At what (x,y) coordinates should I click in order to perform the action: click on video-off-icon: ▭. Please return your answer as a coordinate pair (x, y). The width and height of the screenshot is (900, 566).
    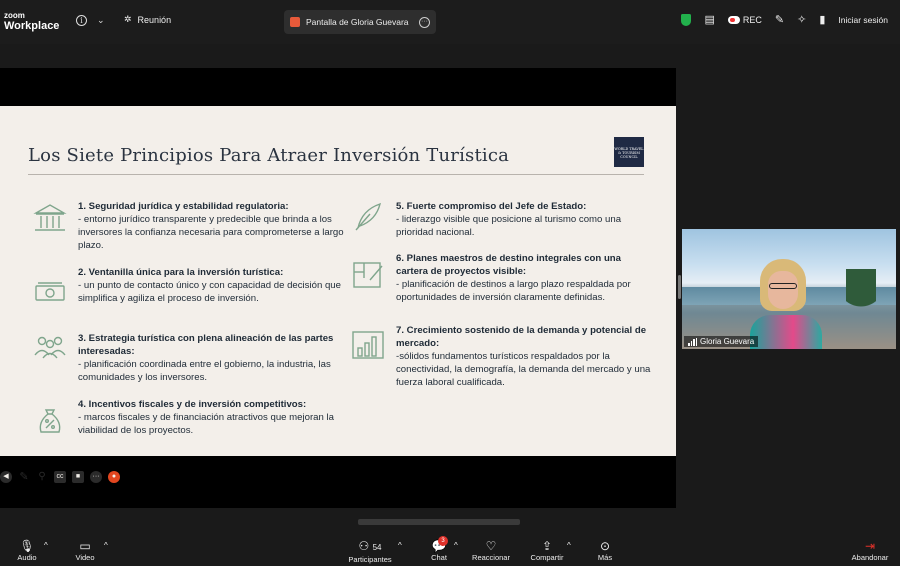
    Looking at the image, I should click on (85, 546).